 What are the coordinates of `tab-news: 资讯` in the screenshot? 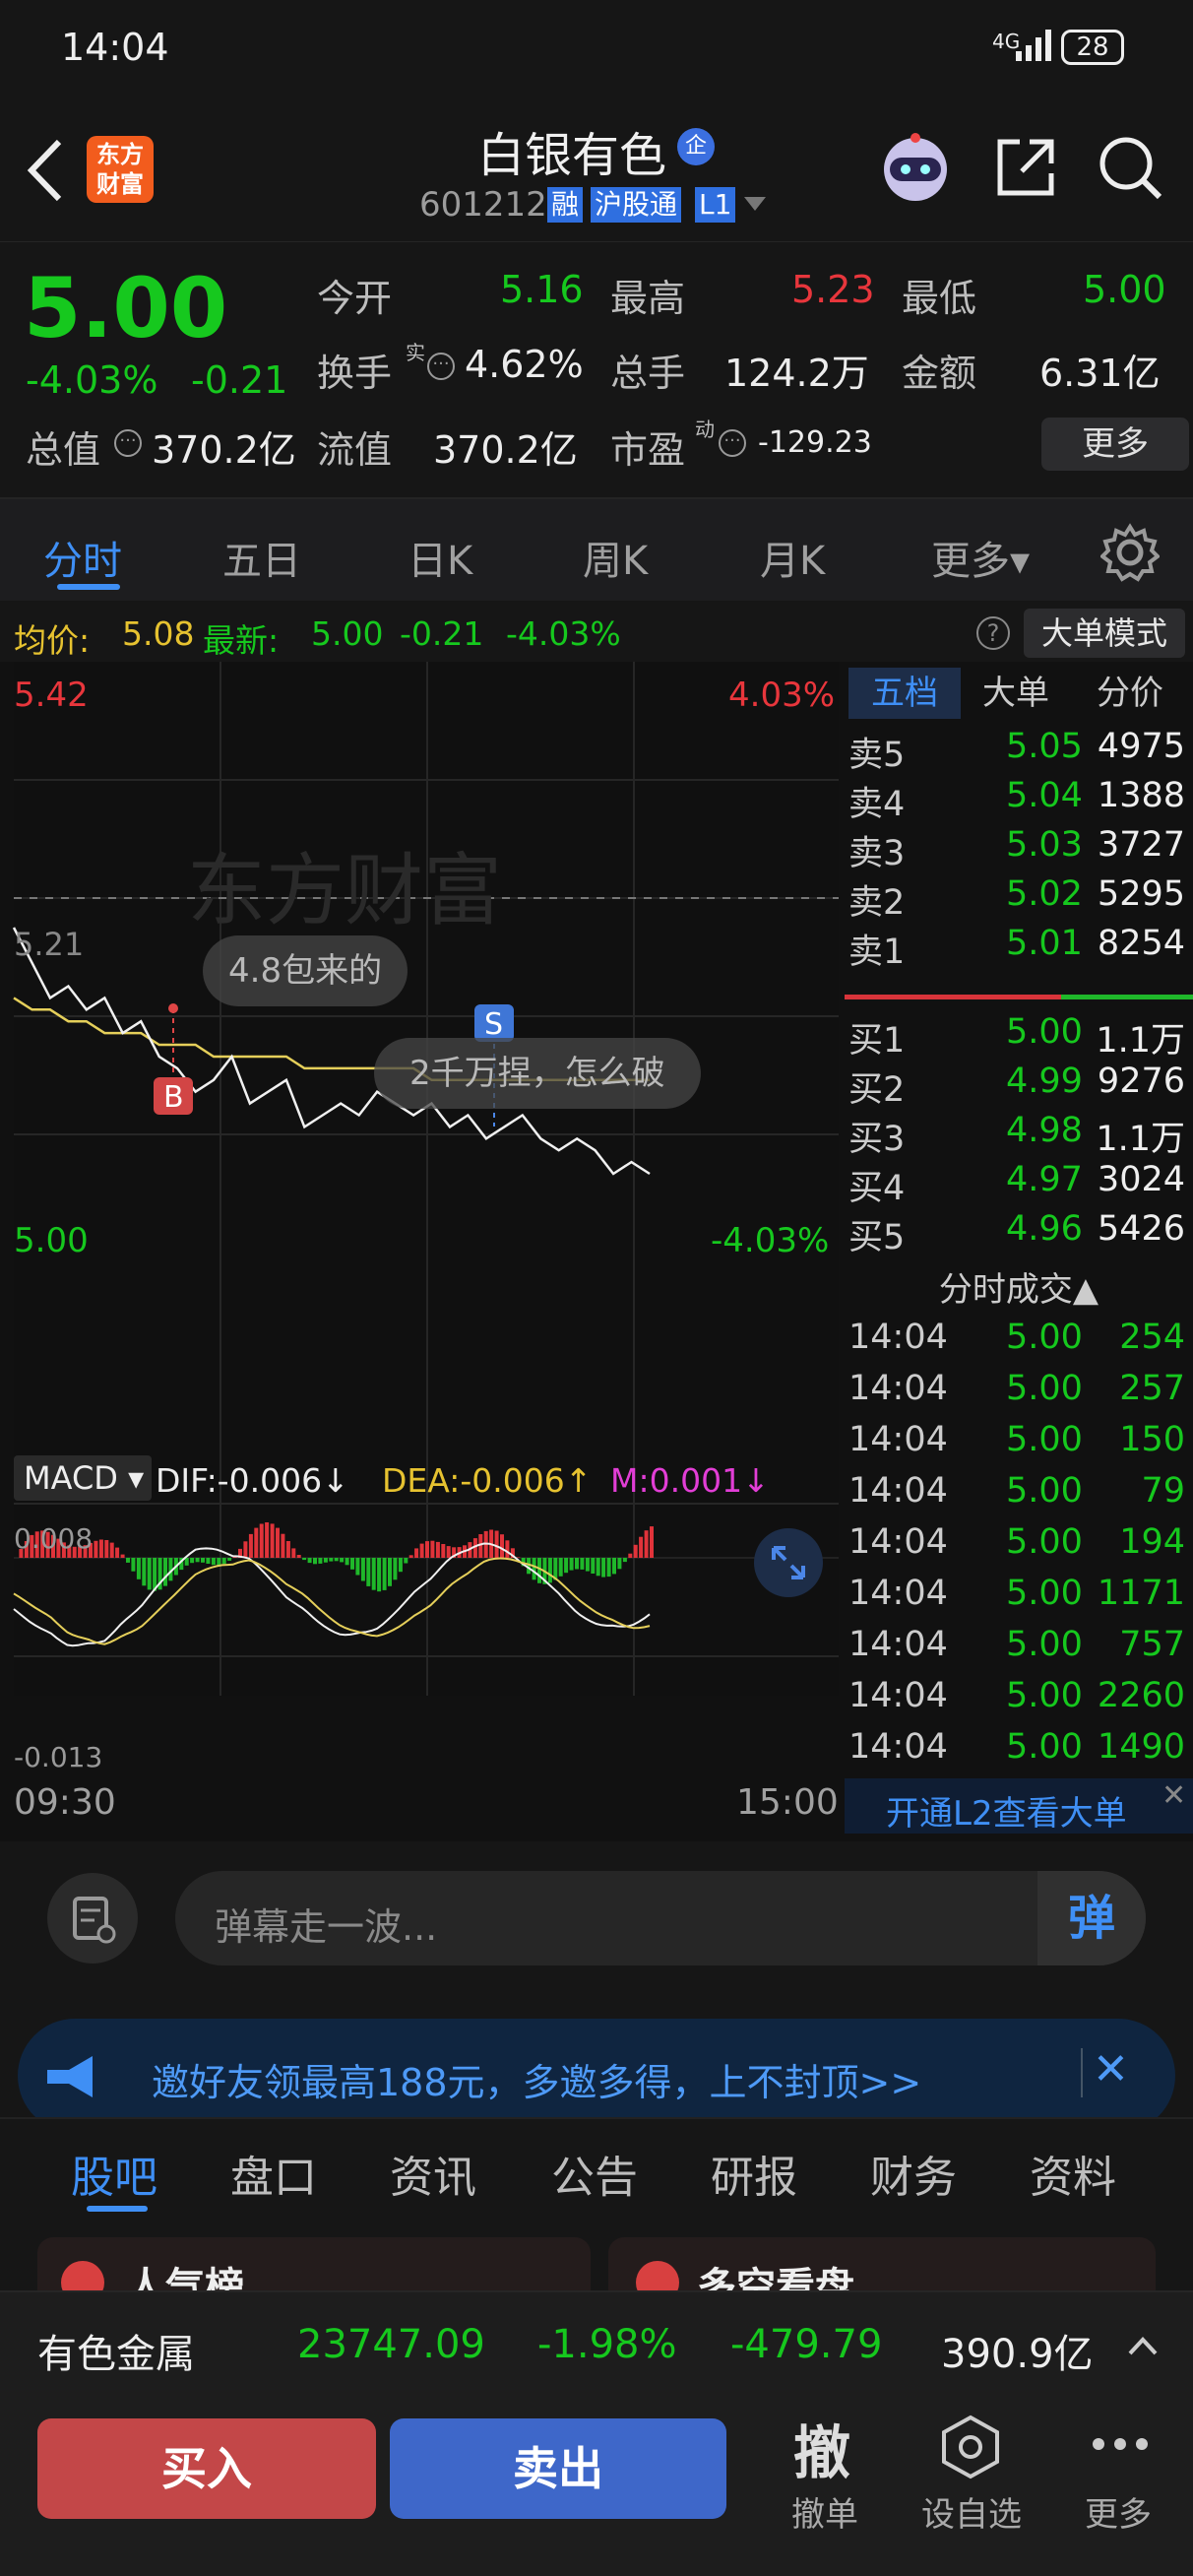 It's located at (433, 2173).